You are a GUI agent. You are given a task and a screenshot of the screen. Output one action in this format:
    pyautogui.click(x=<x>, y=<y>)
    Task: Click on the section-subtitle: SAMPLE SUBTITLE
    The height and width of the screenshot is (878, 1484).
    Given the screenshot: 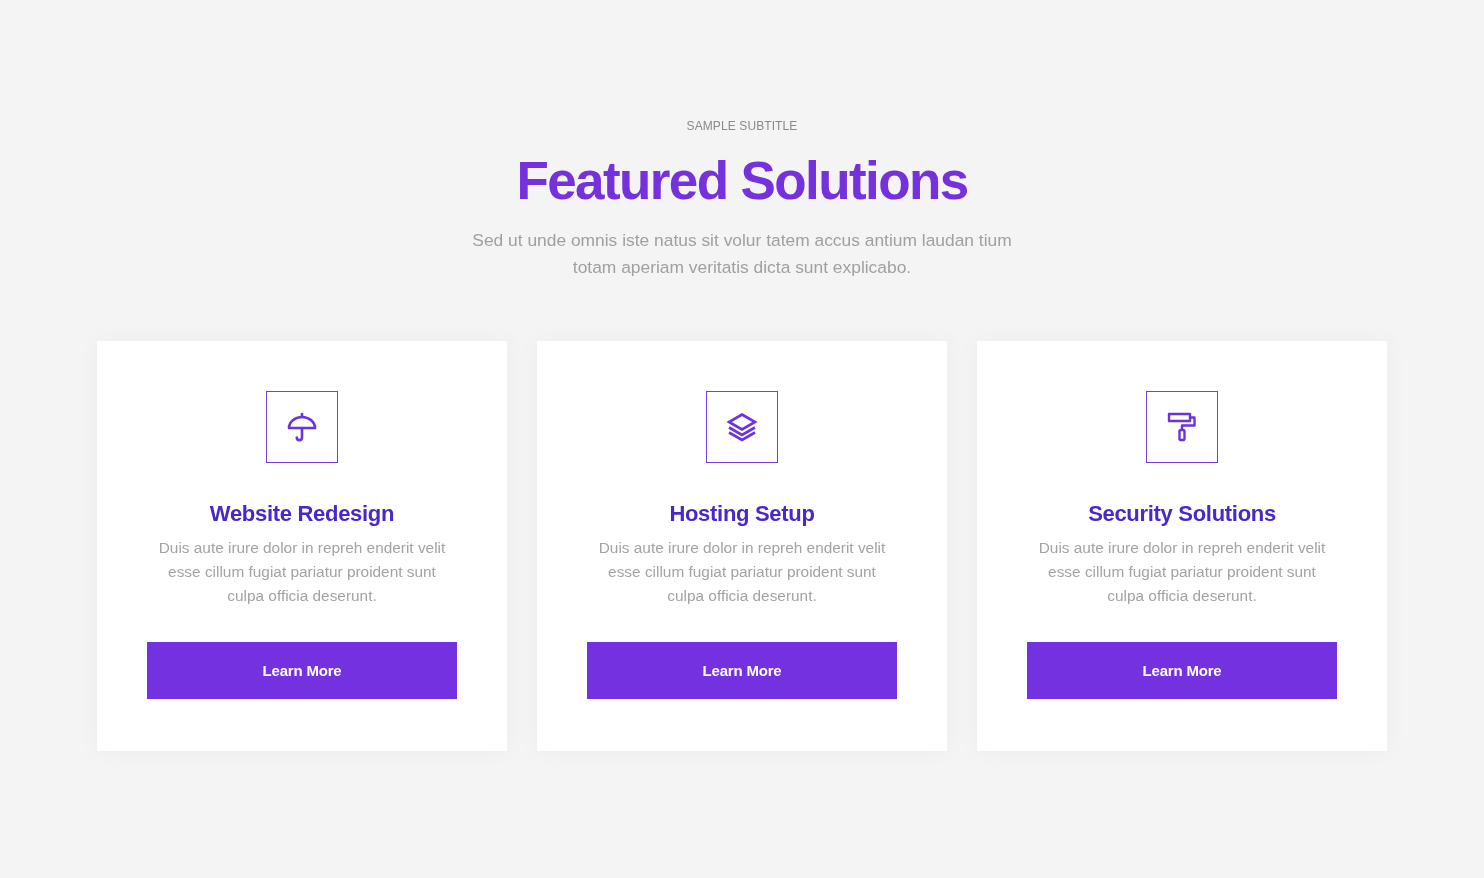 What is the action you would take?
    pyautogui.click(x=742, y=126)
    